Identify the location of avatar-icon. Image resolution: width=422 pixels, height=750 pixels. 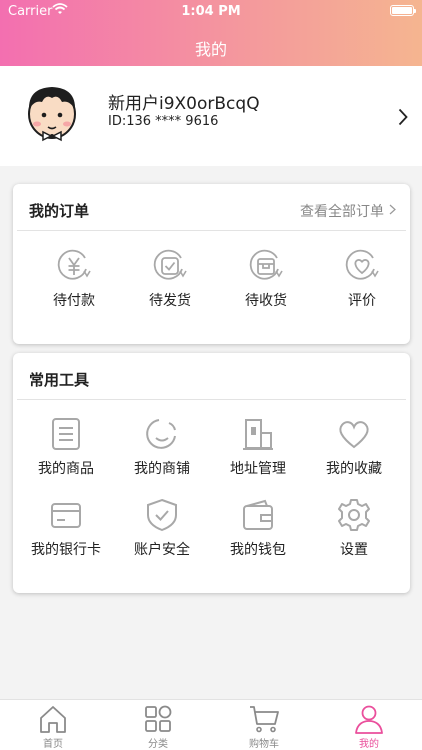
(52, 114).